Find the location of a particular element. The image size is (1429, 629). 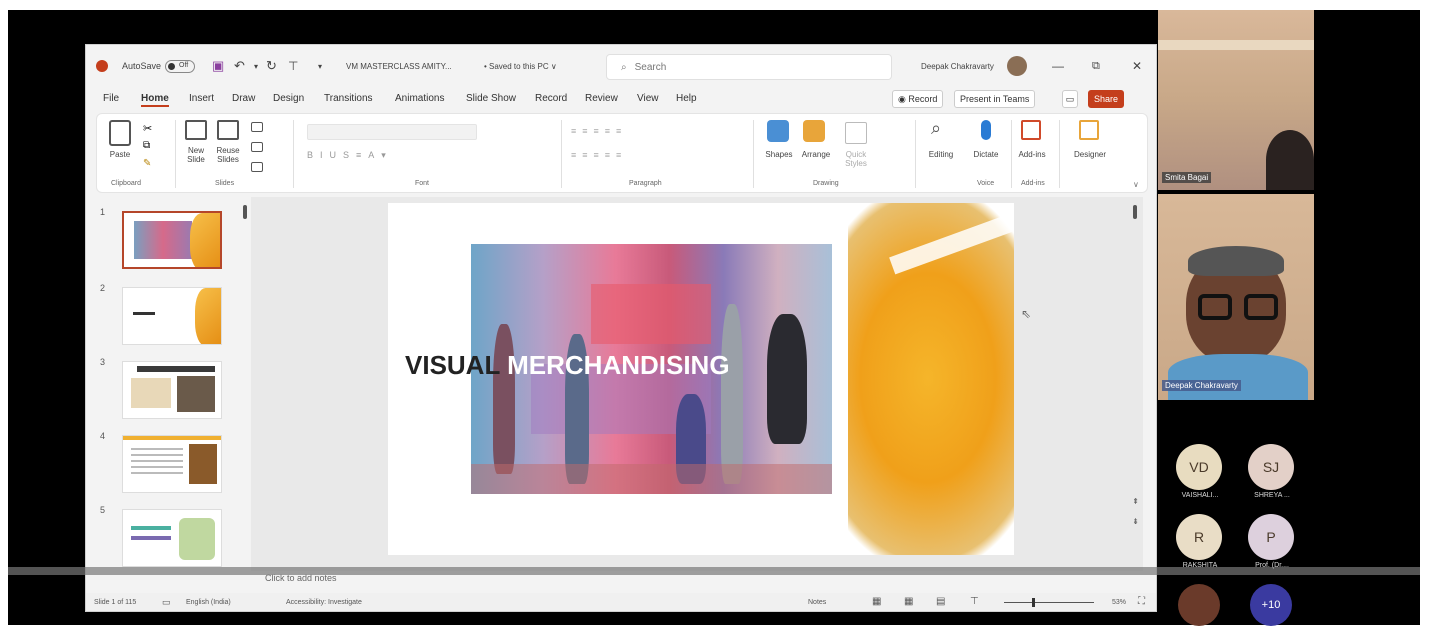

tab-record: Record is located at coordinates (551, 98).